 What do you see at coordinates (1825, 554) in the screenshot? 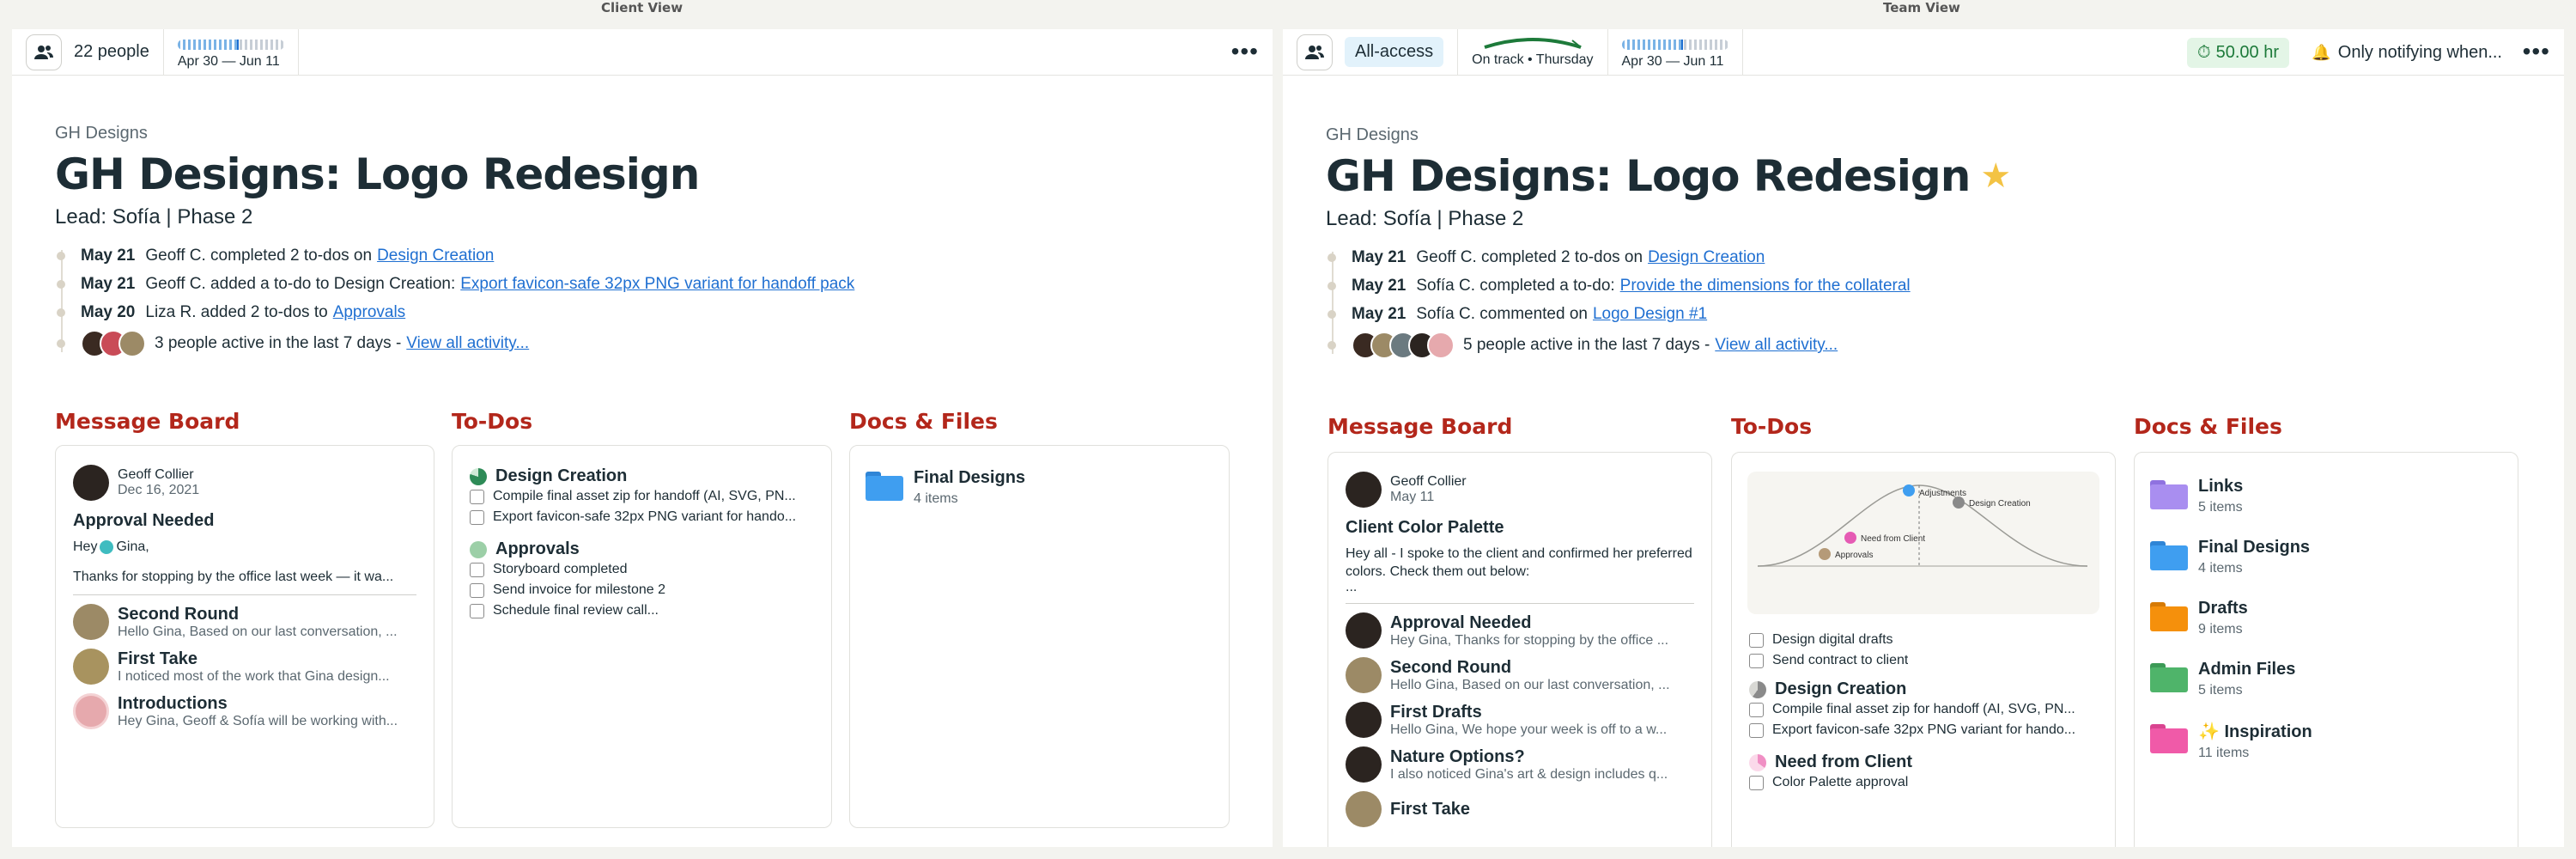
I see `hill-dot-approvals` at bounding box center [1825, 554].